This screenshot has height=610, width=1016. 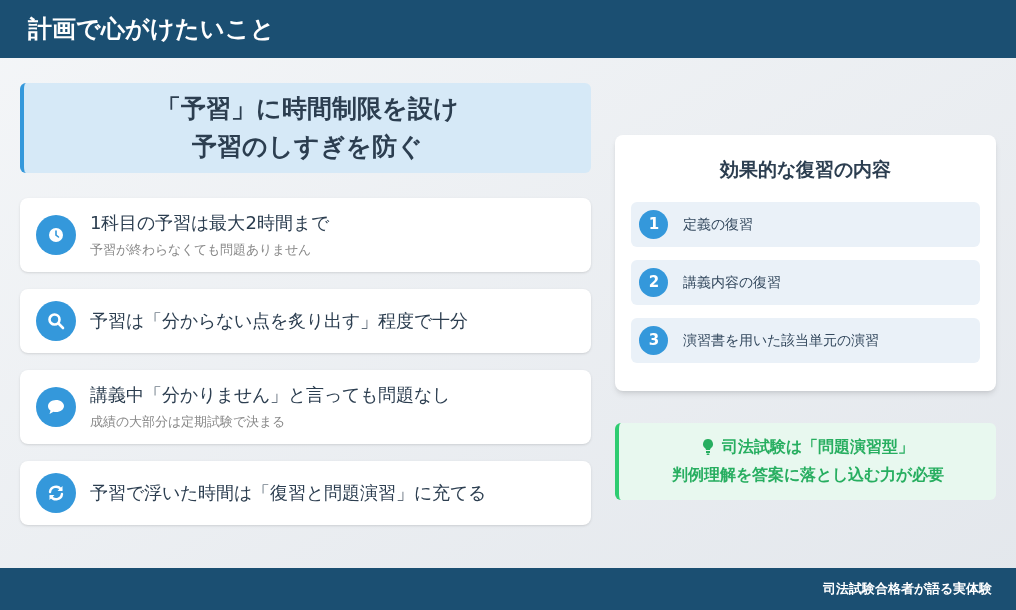 I want to click on number-badge: 1, so click(x=654, y=224).